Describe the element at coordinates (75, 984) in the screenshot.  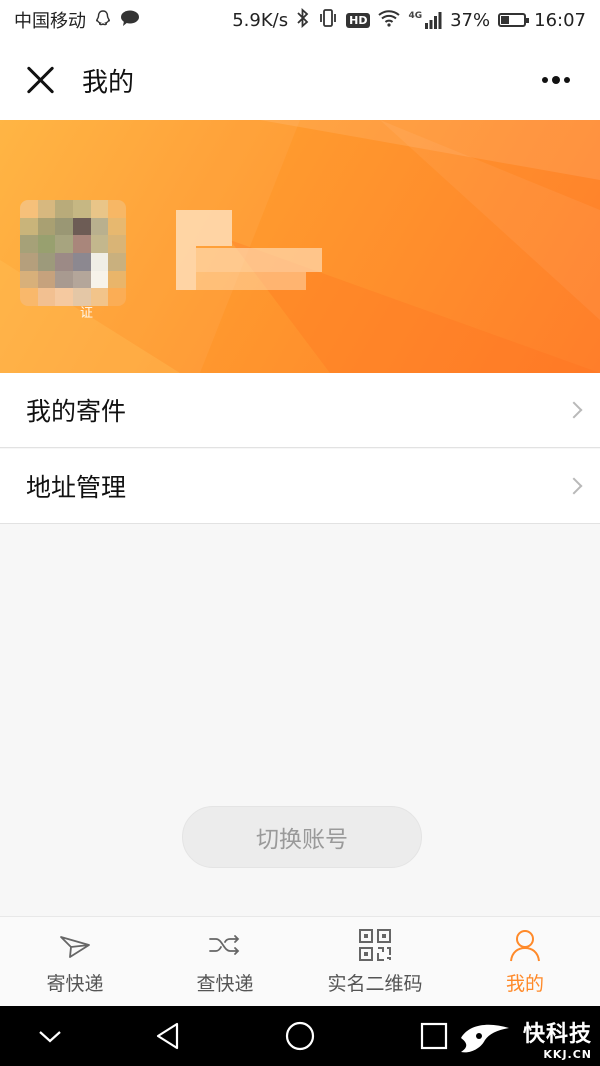
I see `tab-label: 寄快递` at that location.